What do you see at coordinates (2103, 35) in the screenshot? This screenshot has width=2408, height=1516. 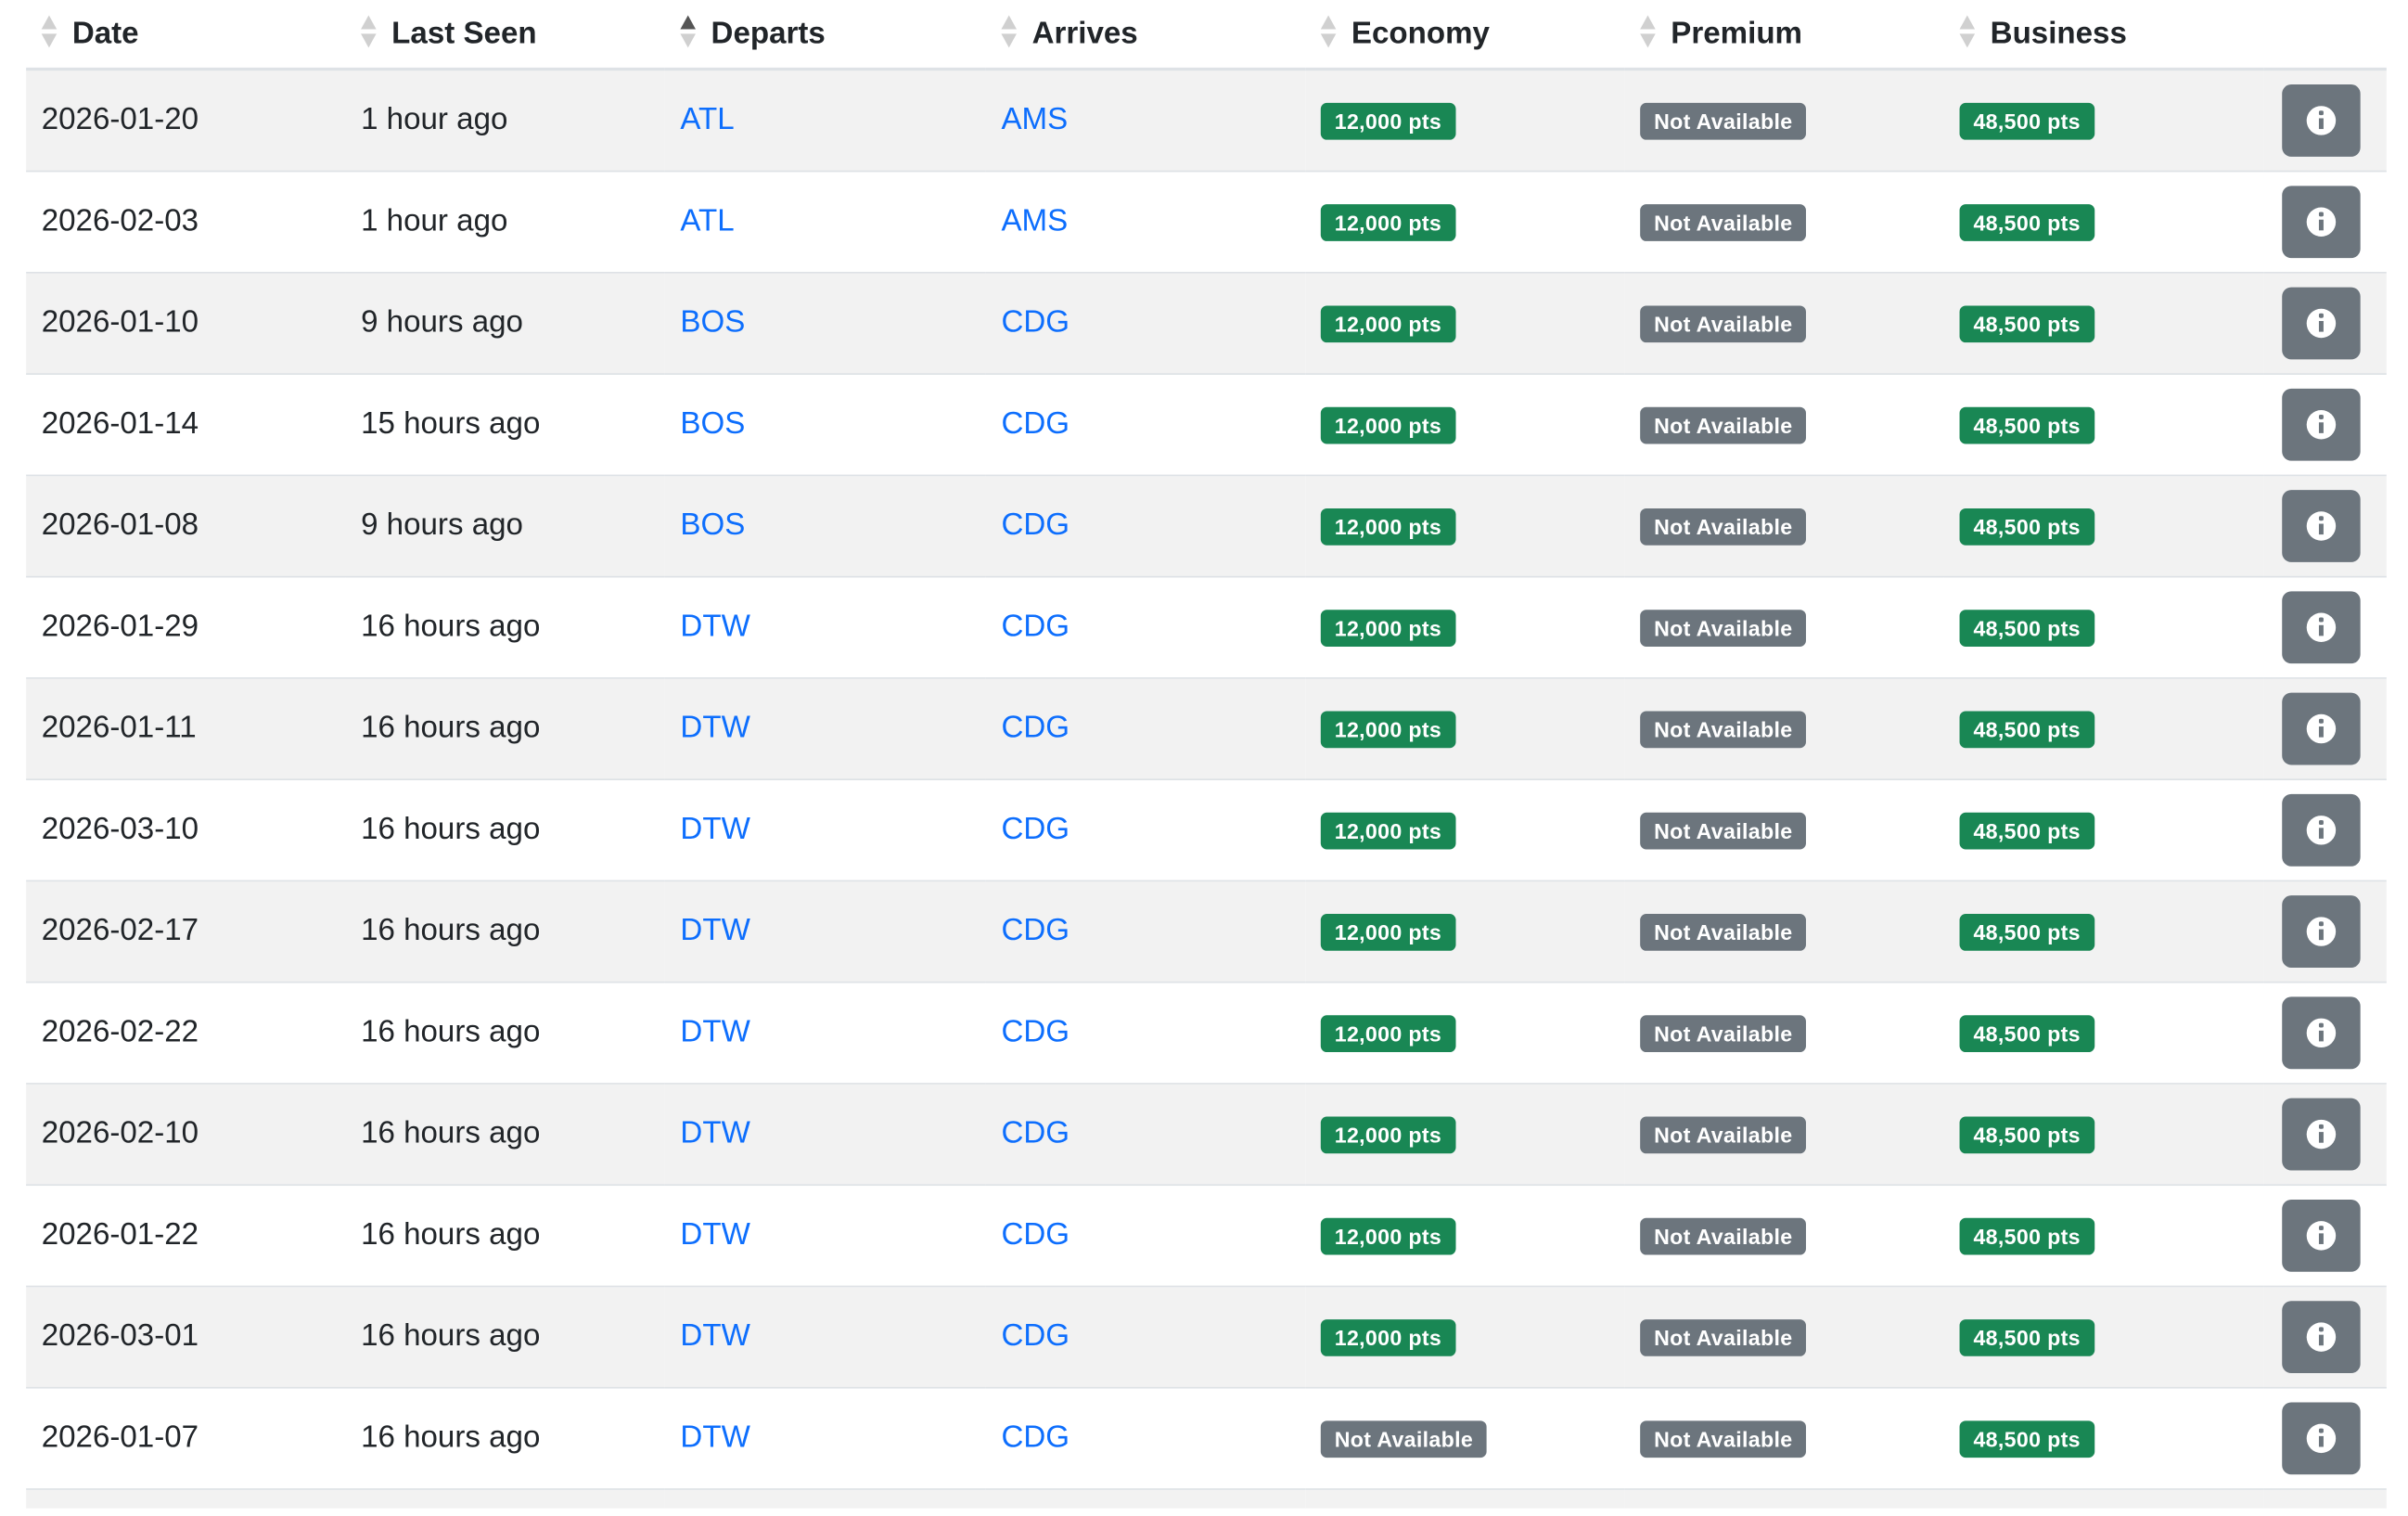 I see `column-header-business: Business` at bounding box center [2103, 35].